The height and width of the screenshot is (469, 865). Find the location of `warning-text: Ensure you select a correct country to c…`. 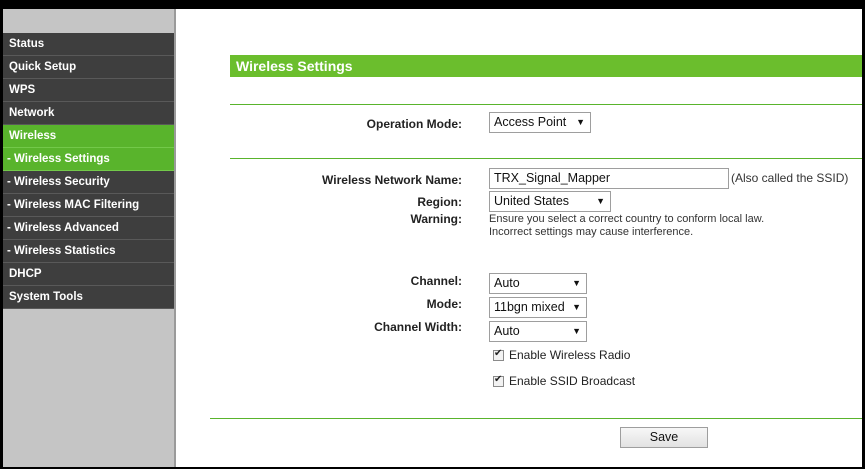

warning-text: Ensure you select a correct country to c… is located at coordinates (626, 225).